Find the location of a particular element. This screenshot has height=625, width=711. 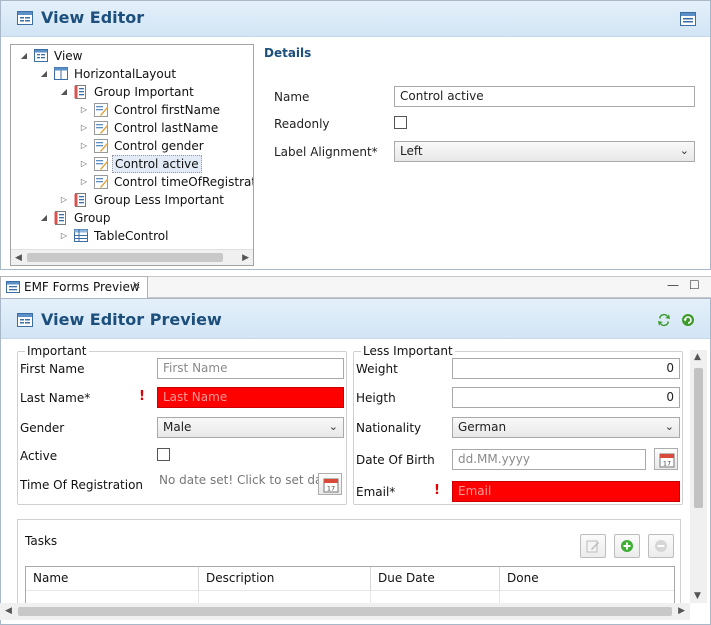

reload-icon is located at coordinates (688, 322).